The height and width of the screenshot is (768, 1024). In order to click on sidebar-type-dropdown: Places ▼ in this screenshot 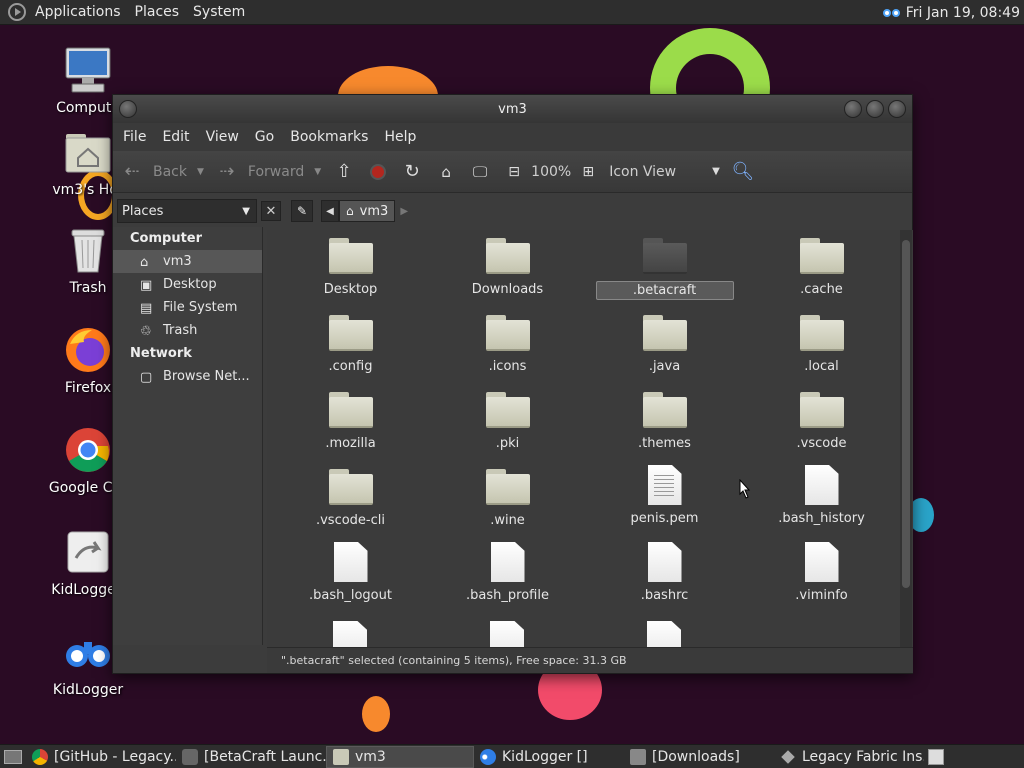, I will do `click(187, 211)`.